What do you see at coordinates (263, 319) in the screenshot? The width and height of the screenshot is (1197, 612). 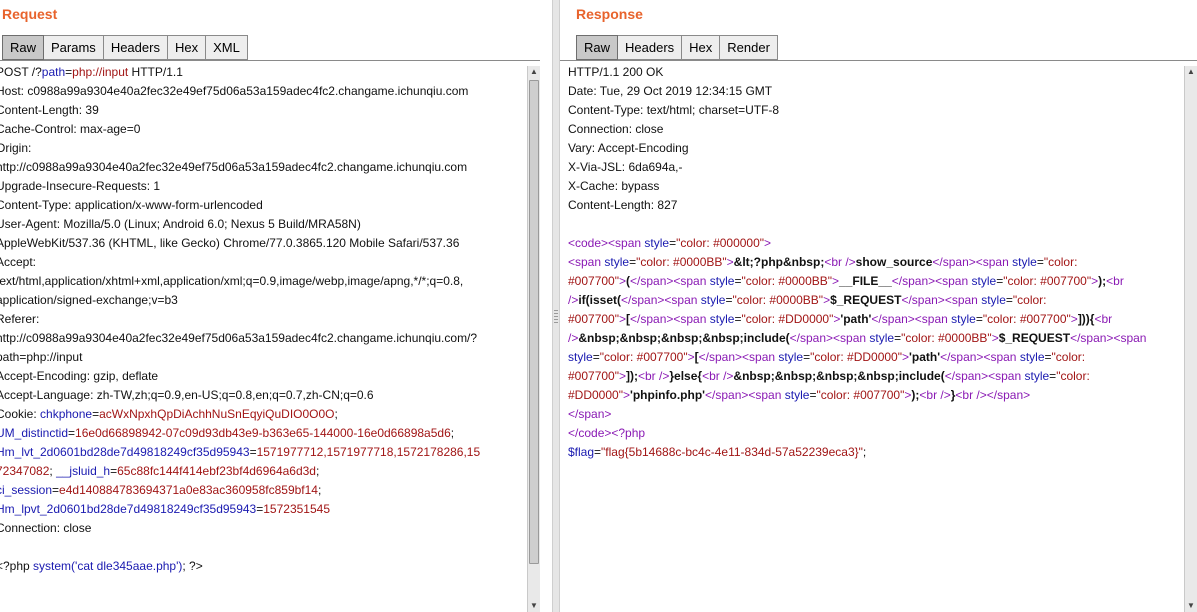 I see `request-line: Referer:` at bounding box center [263, 319].